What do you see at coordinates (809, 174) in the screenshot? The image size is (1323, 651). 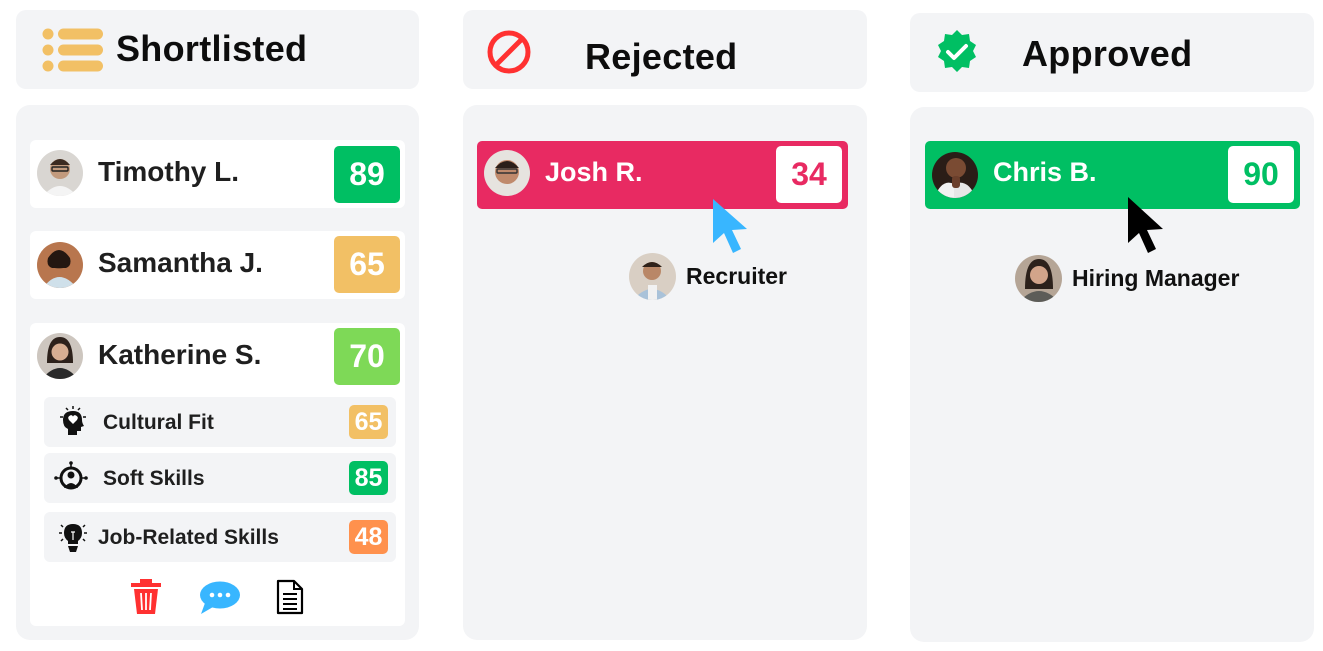 I see `score-badge: 34` at bounding box center [809, 174].